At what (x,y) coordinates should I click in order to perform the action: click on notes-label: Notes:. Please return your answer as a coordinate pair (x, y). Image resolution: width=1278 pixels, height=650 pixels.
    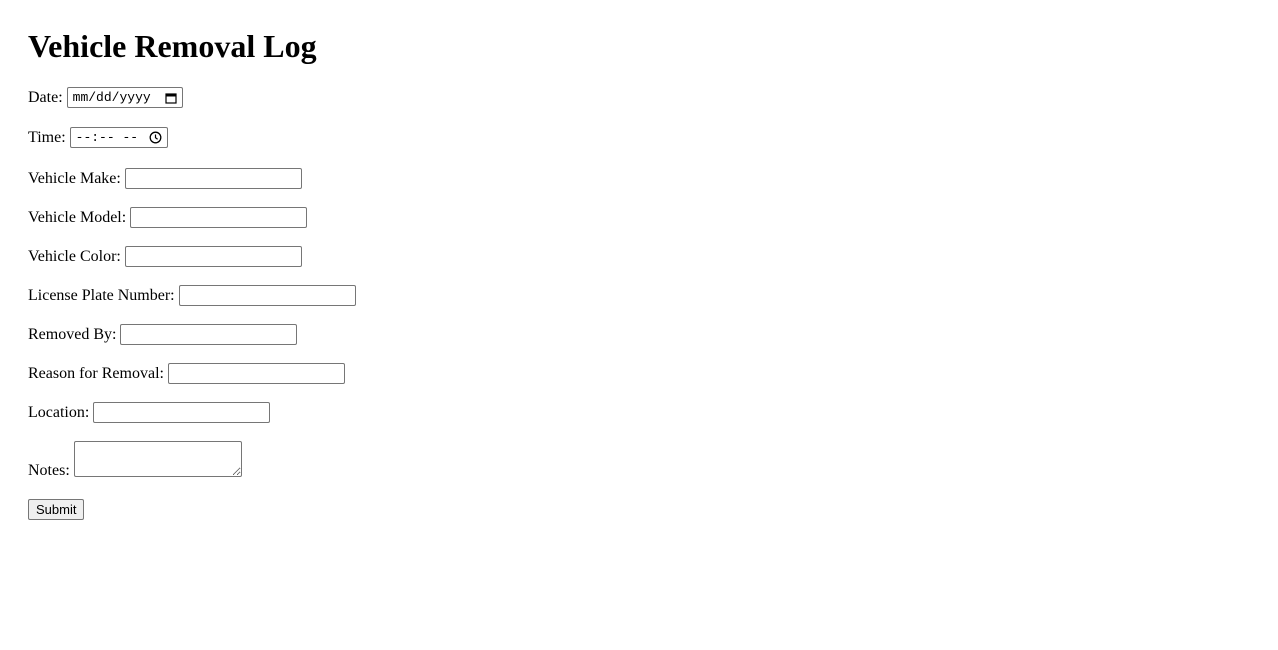
    Looking at the image, I should click on (49, 470).